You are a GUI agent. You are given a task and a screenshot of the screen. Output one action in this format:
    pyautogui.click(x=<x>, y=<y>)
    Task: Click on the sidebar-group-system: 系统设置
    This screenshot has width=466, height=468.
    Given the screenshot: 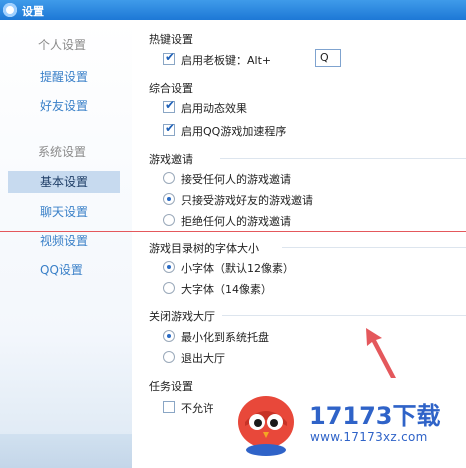 What is the action you would take?
    pyautogui.click(x=62, y=152)
    